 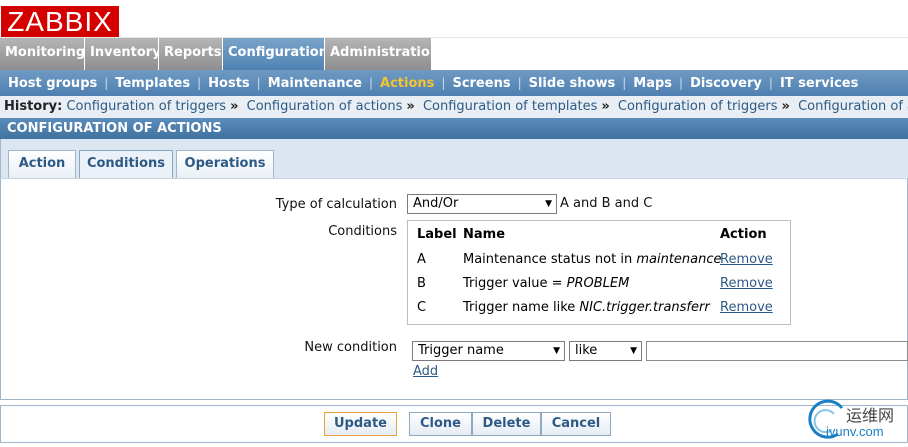 I want to click on section-title: CONFIGURATION OF ACTIONS, so click(x=454, y=128).